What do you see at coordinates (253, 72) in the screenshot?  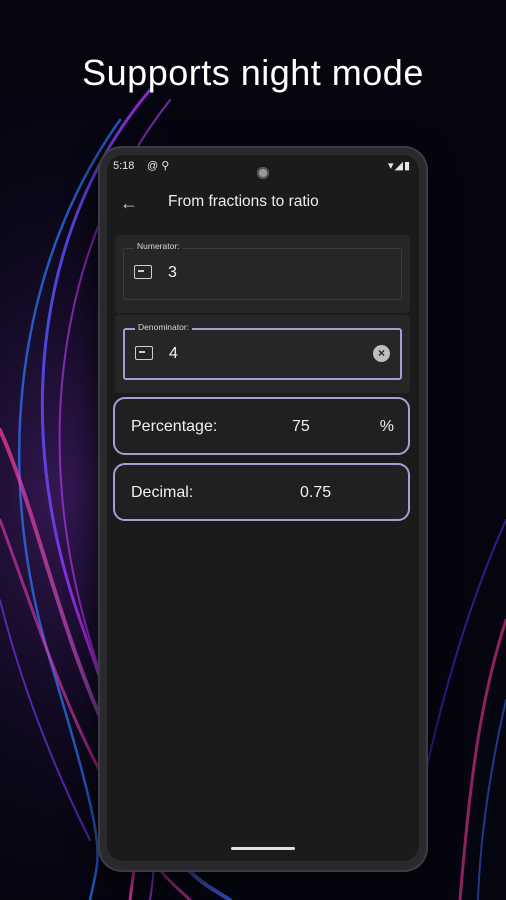 I see `promo-headline: Supports night mode` at bounding box center [253, 72].